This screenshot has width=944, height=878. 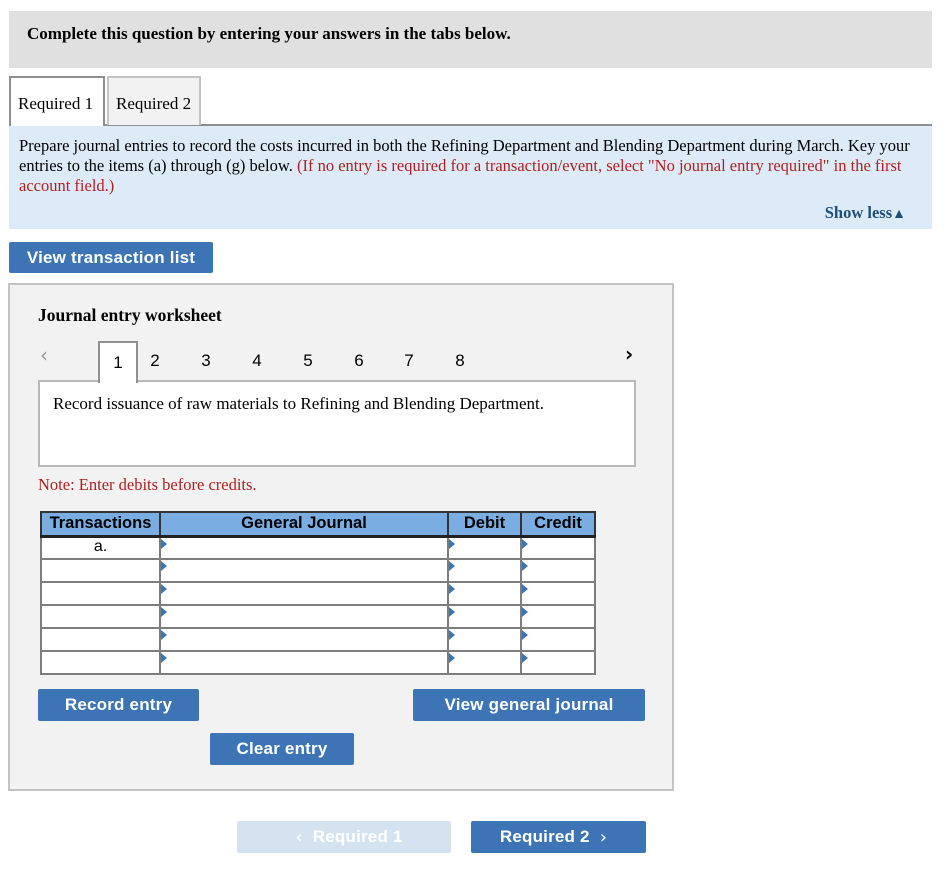 I want to click on debits-credits-note: Note: Enter debits before credits., so click(x=147, y=484).